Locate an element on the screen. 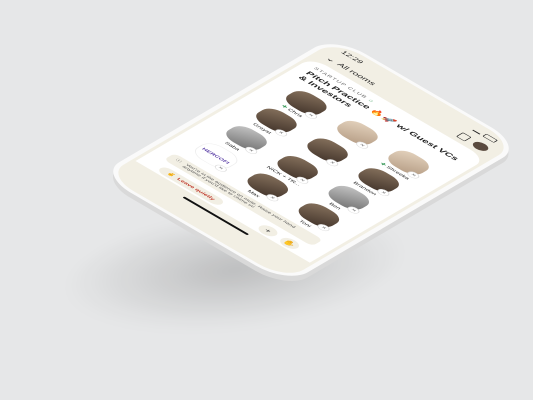 Image resolution: width=533 pixels, height=400 pixels. document-icon is located at coordinates (464, 137).